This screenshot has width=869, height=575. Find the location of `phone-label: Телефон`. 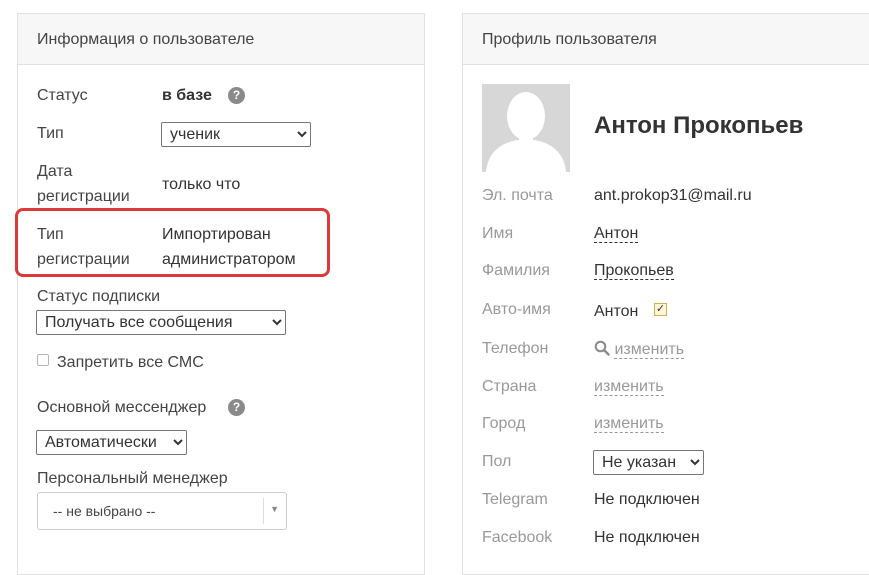

phone-label: Телефон is located at coordinates (515, 348).